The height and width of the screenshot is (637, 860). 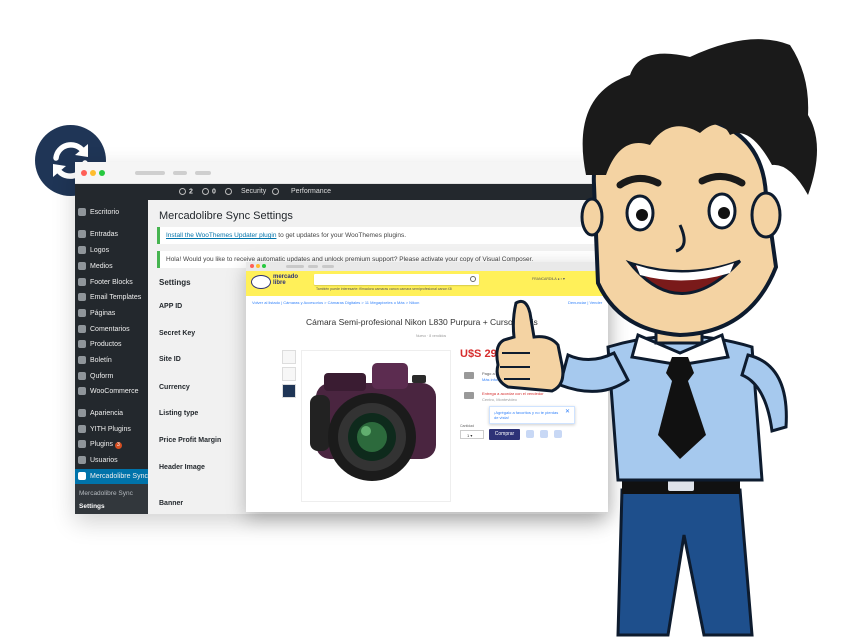 I want to click on sidebar-item-quform: Quform, so click(x=111, y=376).